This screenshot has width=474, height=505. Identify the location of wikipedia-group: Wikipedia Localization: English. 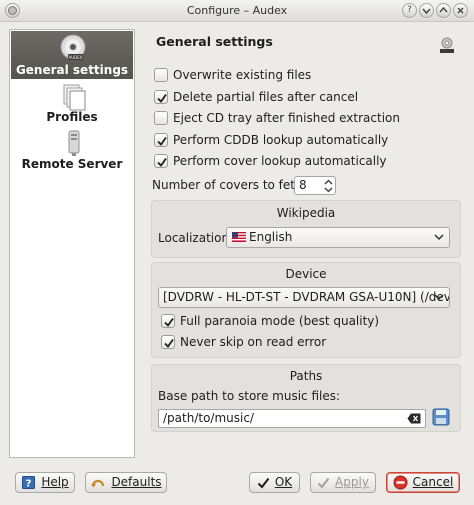
(306, 229).